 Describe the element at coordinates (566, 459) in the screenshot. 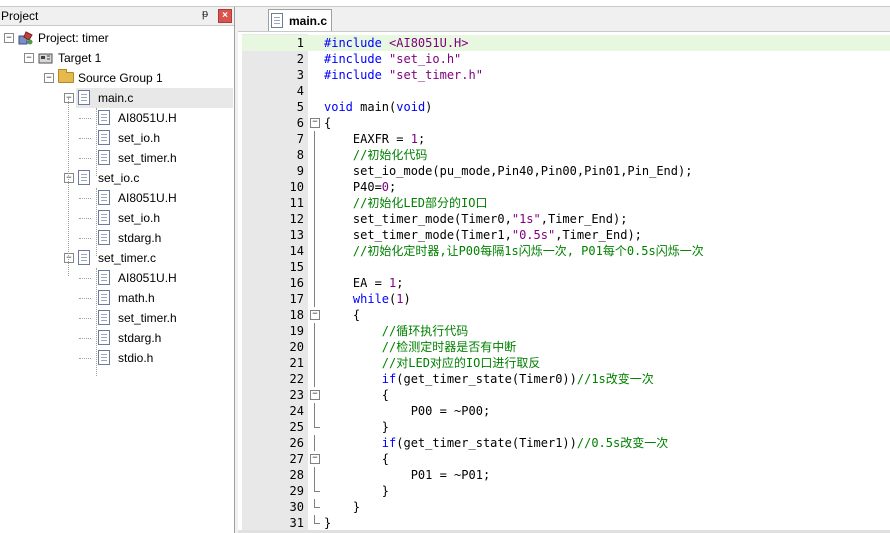

I see `code-line: 27− {` at that location.